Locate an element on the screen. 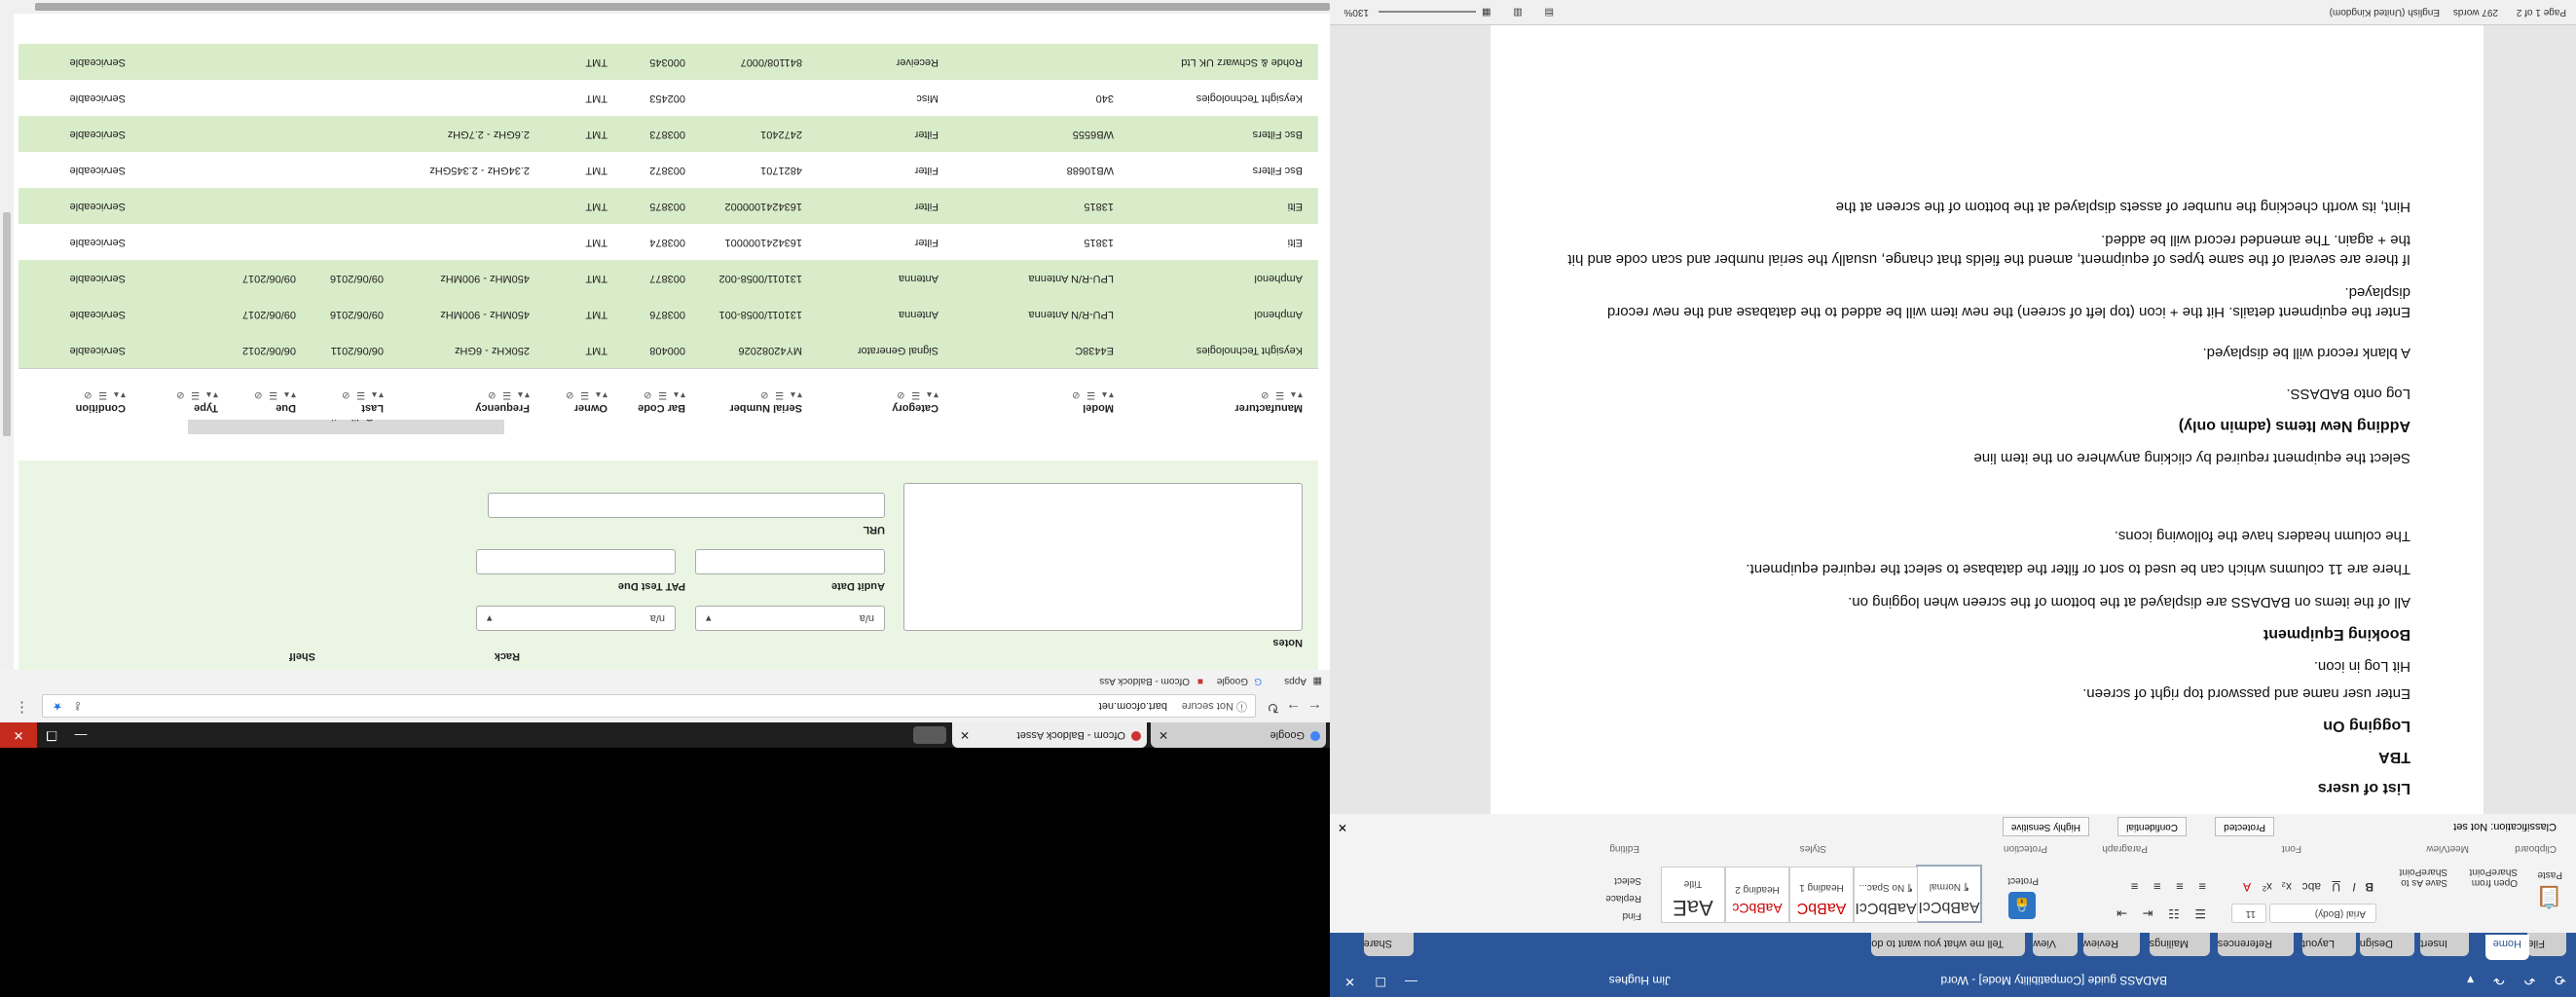  view-mode-icons: ▤ ▥ ▦ is located at coordinates (1513, 12).